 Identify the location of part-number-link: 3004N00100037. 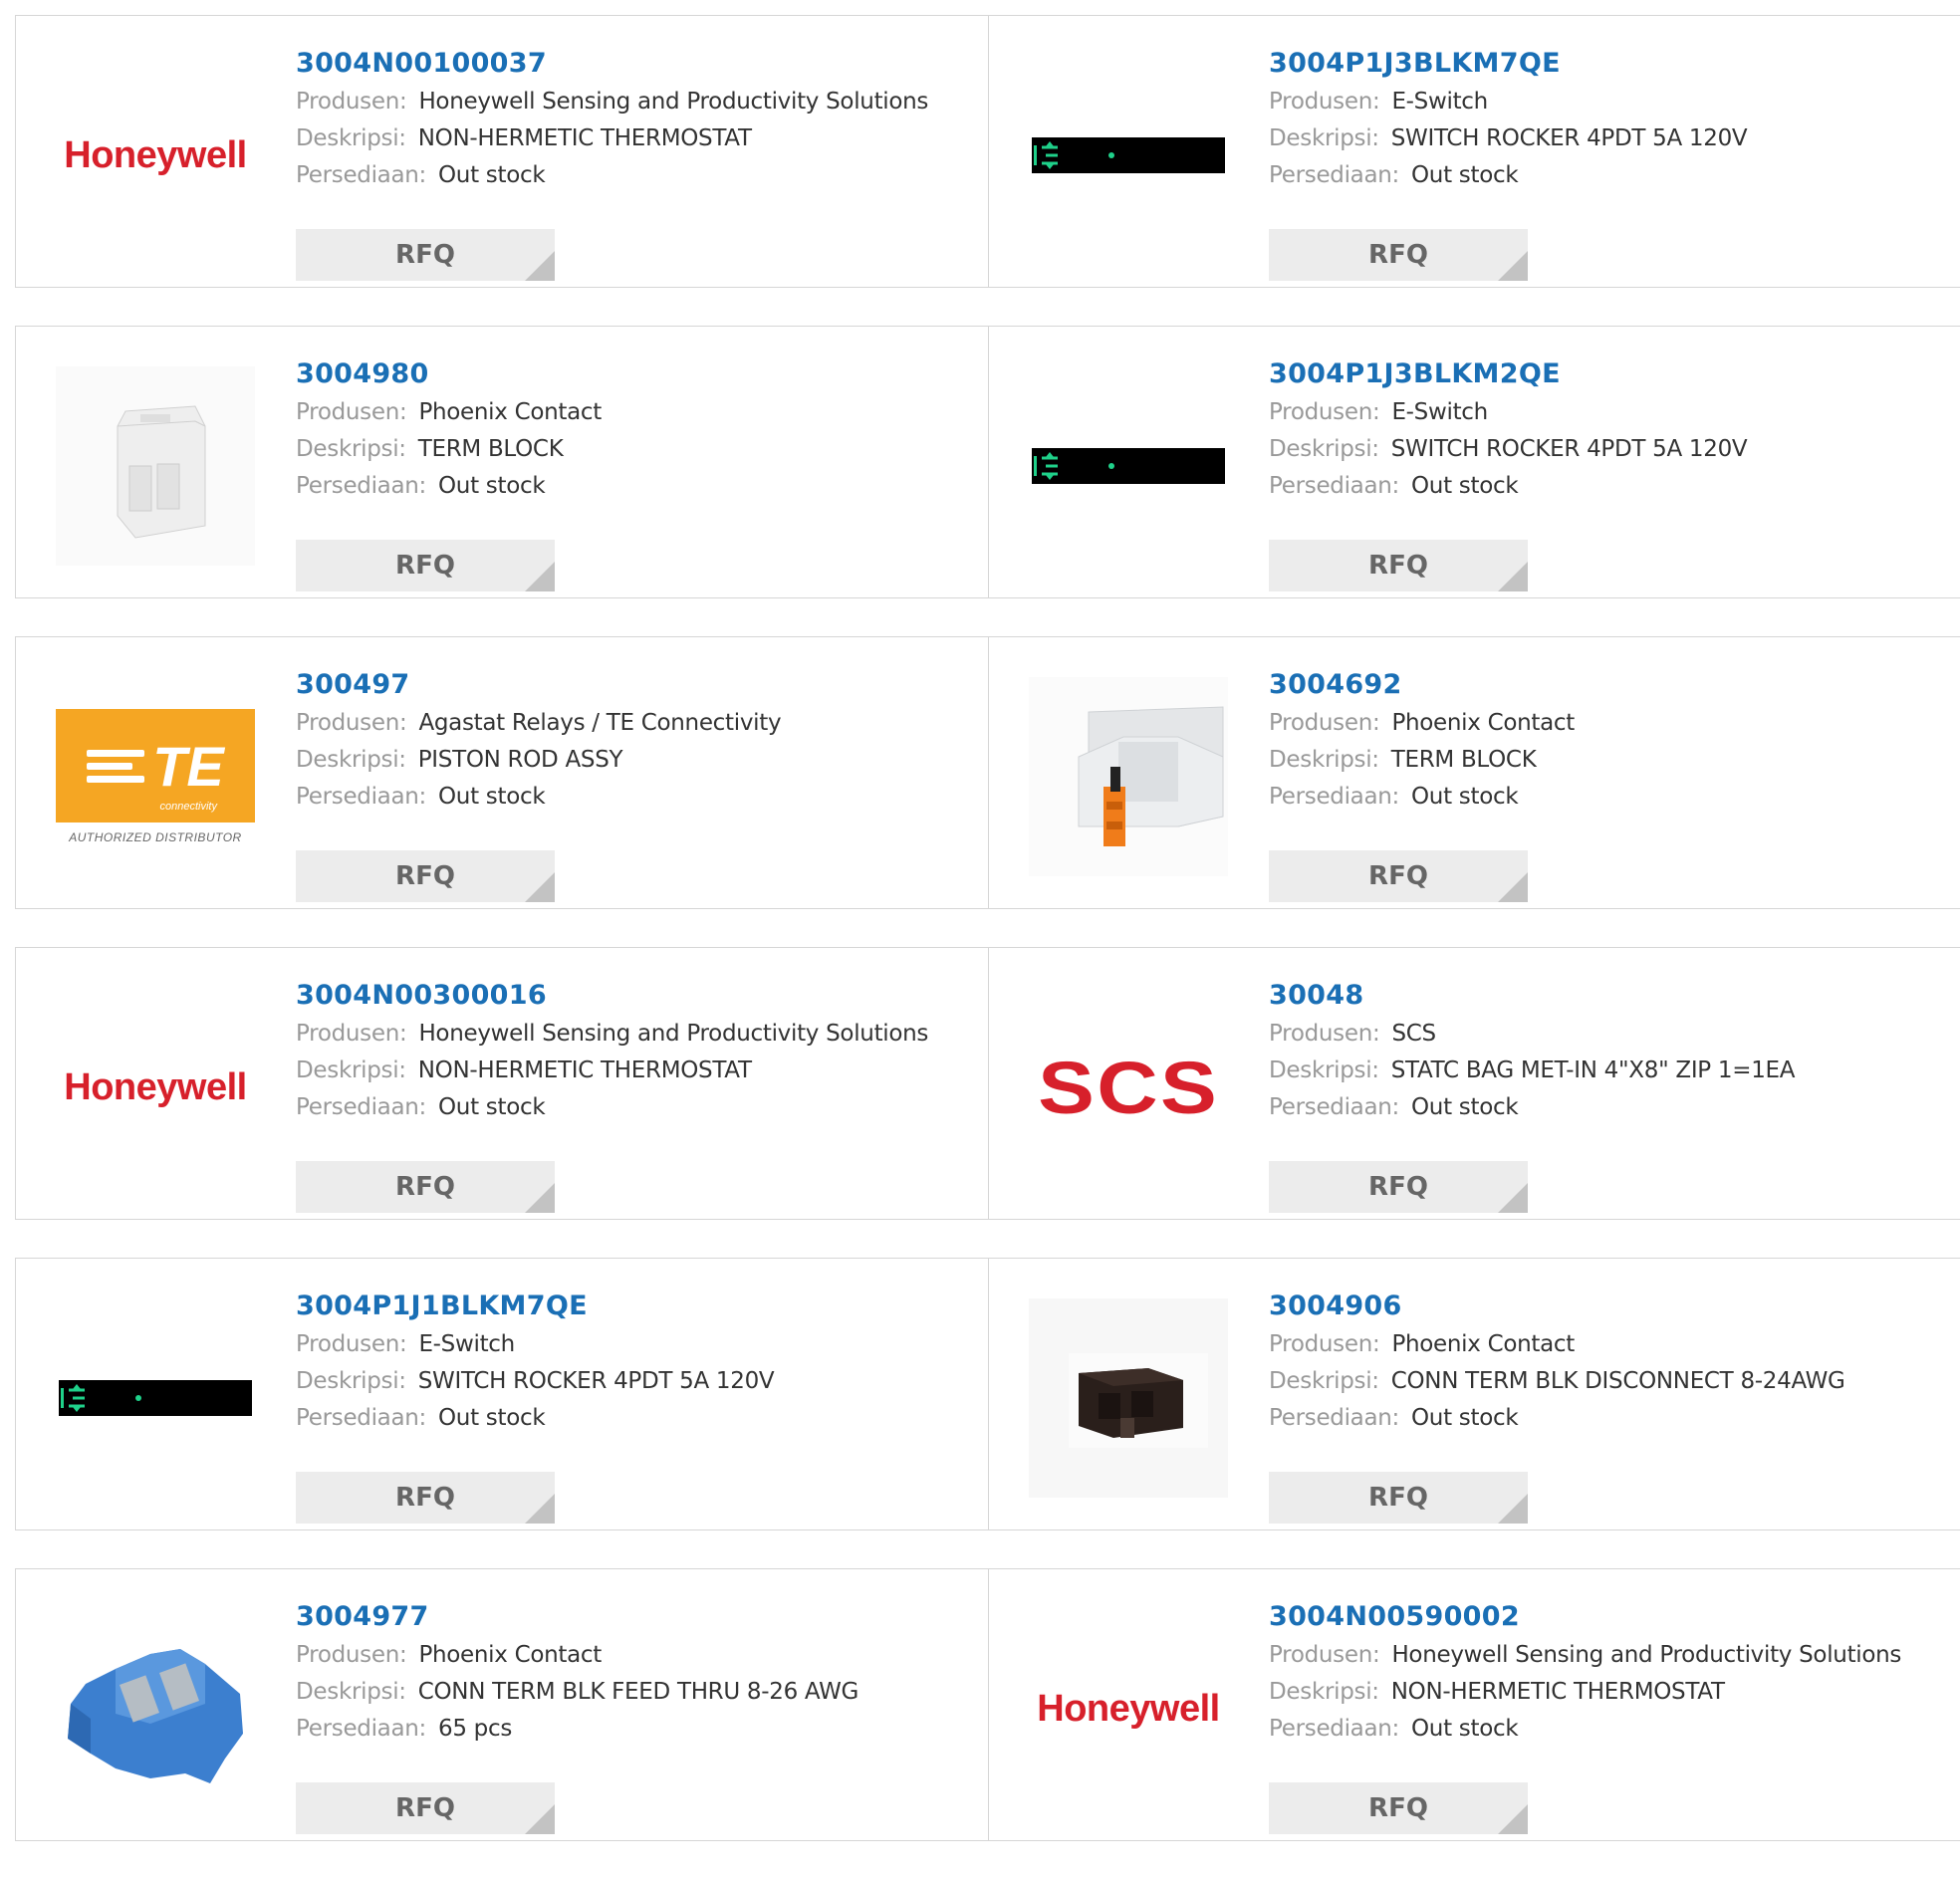
(637, 65).